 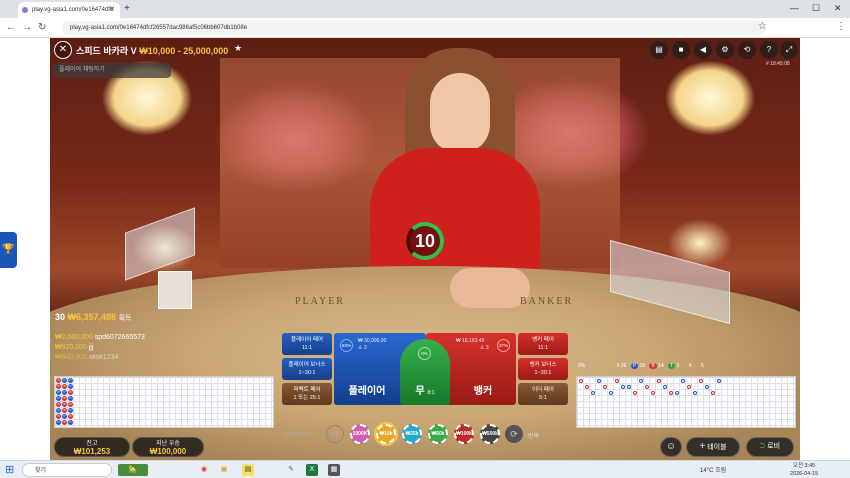 What do you see at coordinates (671, 447) in the screenshot?
I see `chat-button: ☺` at bounding box center [671, 447].